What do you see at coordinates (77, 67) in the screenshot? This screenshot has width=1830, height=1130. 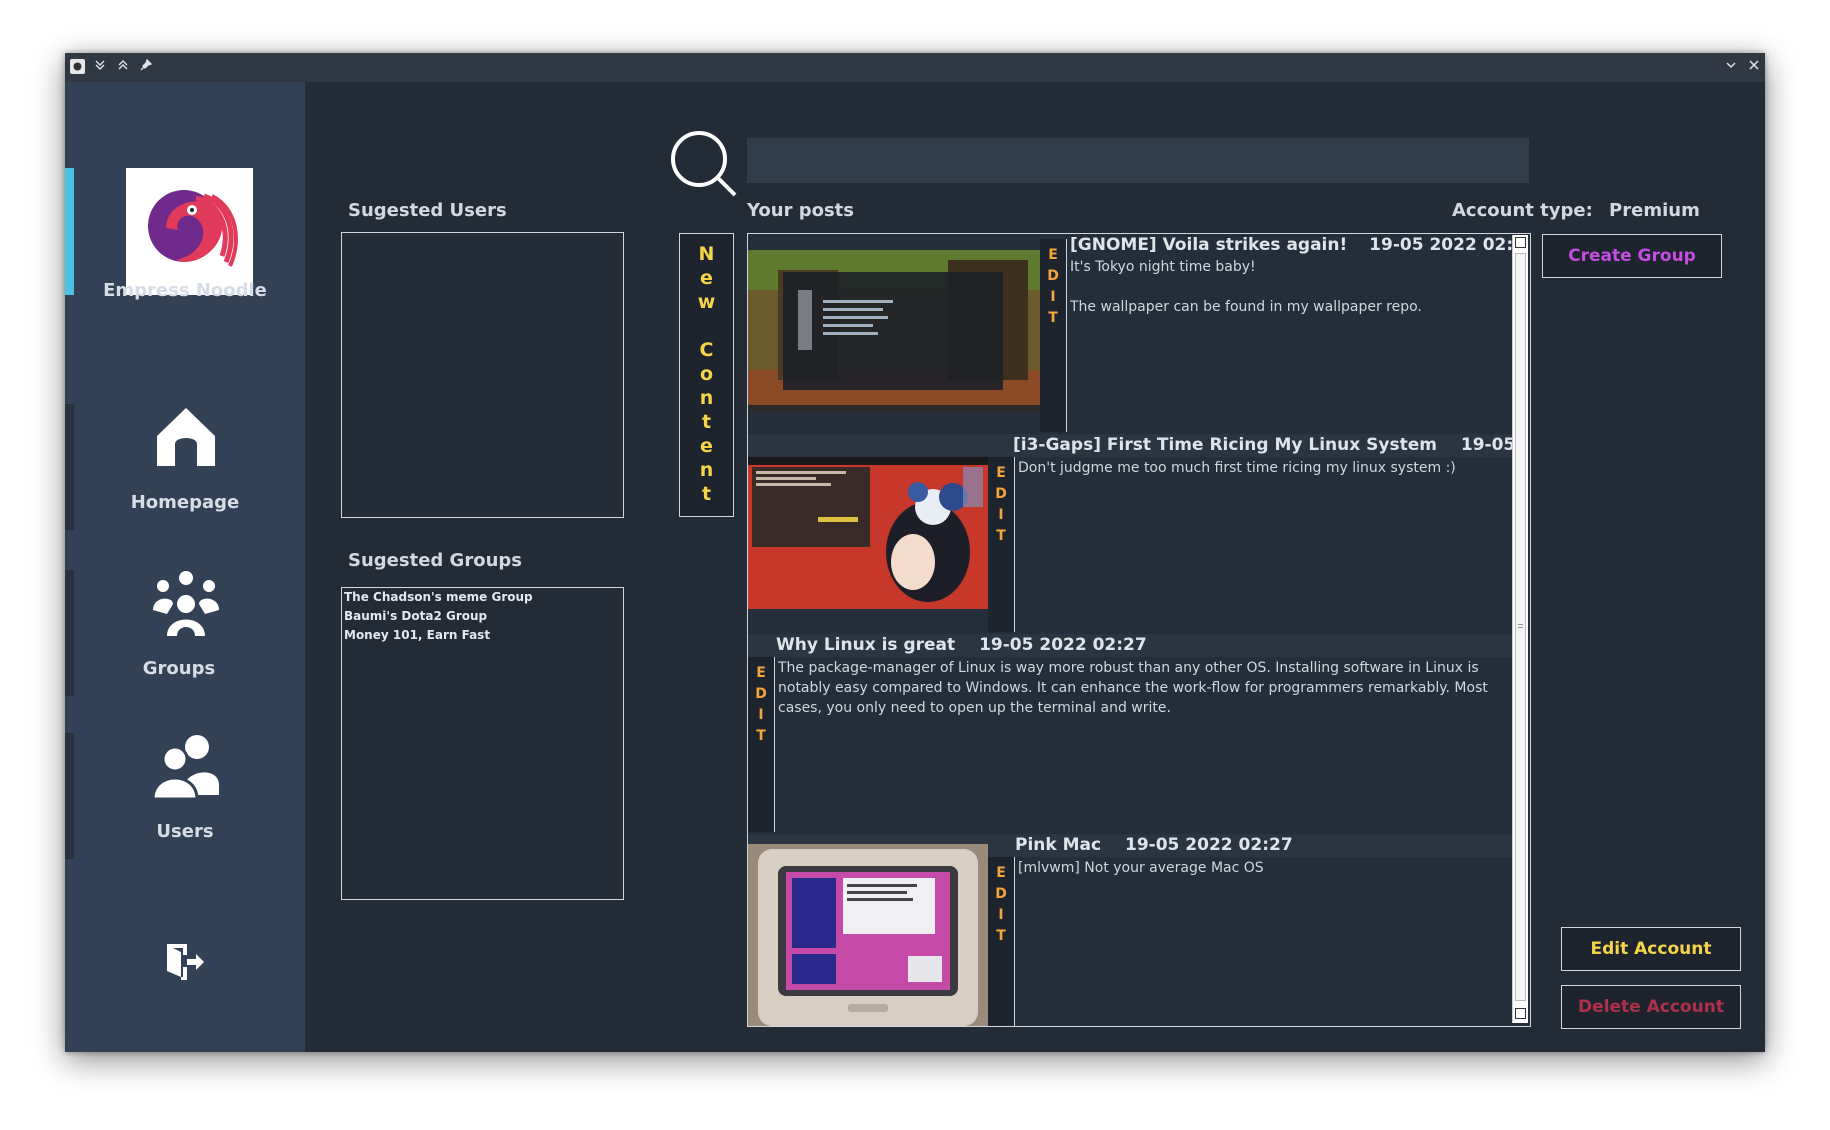 I see `app-icon` at bounding box center [77, 67].